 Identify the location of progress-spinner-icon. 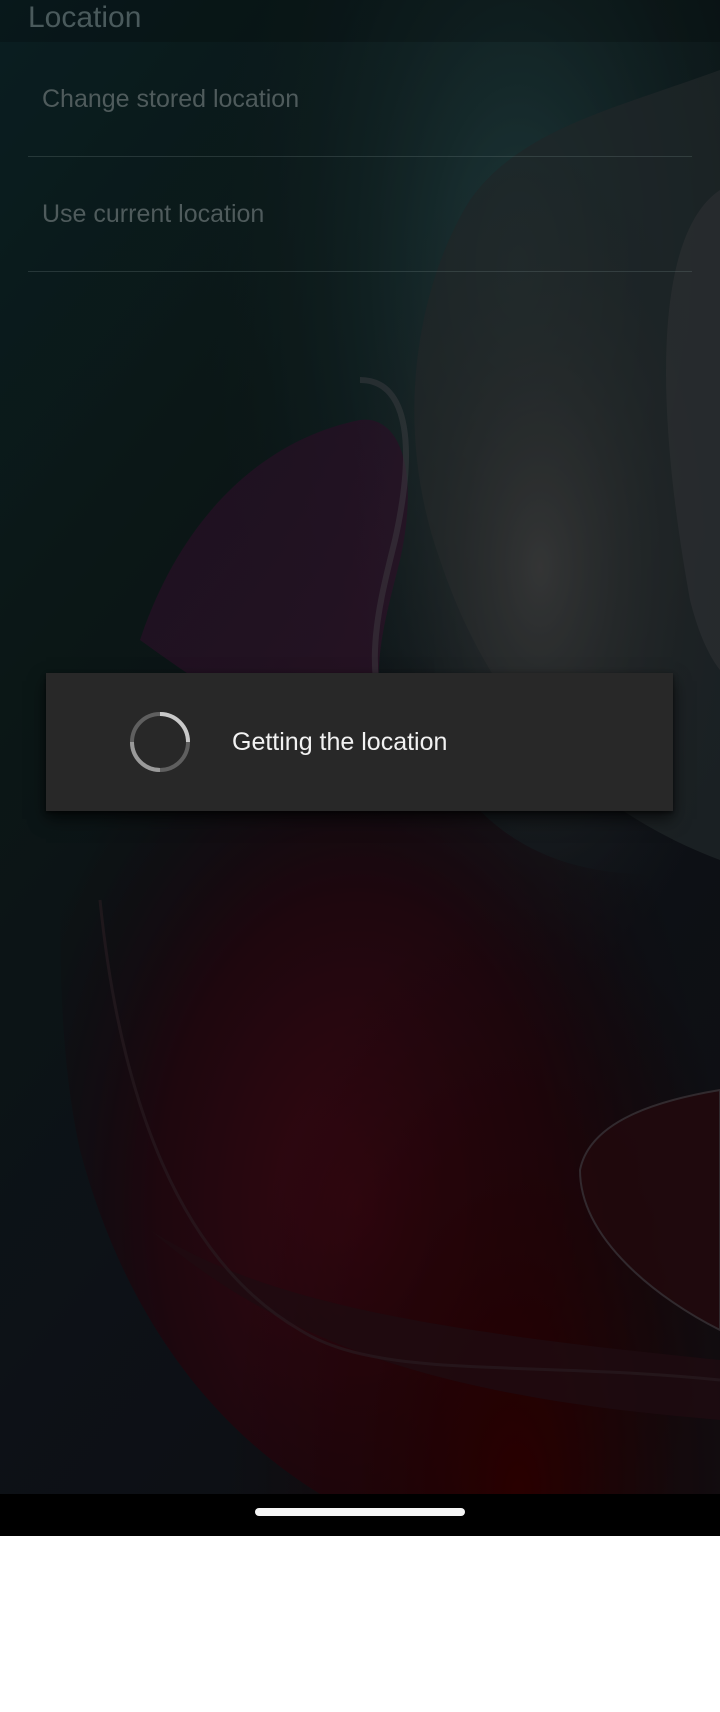
(160, 742).